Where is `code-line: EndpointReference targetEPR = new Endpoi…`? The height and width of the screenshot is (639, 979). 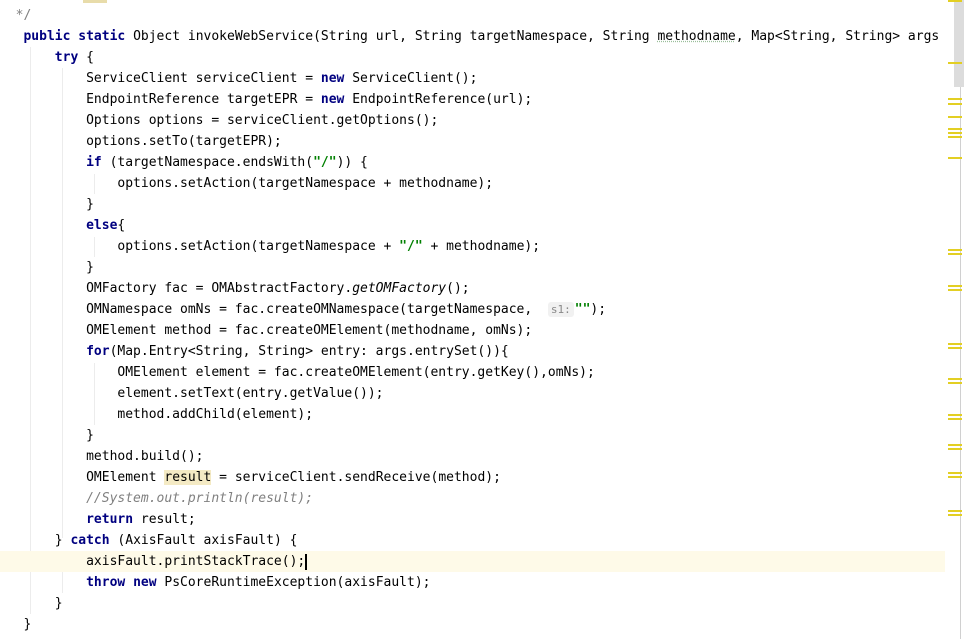 code-line: EndpointReference targetEPR = new Endpoi… is located at coordinates (472, 99).